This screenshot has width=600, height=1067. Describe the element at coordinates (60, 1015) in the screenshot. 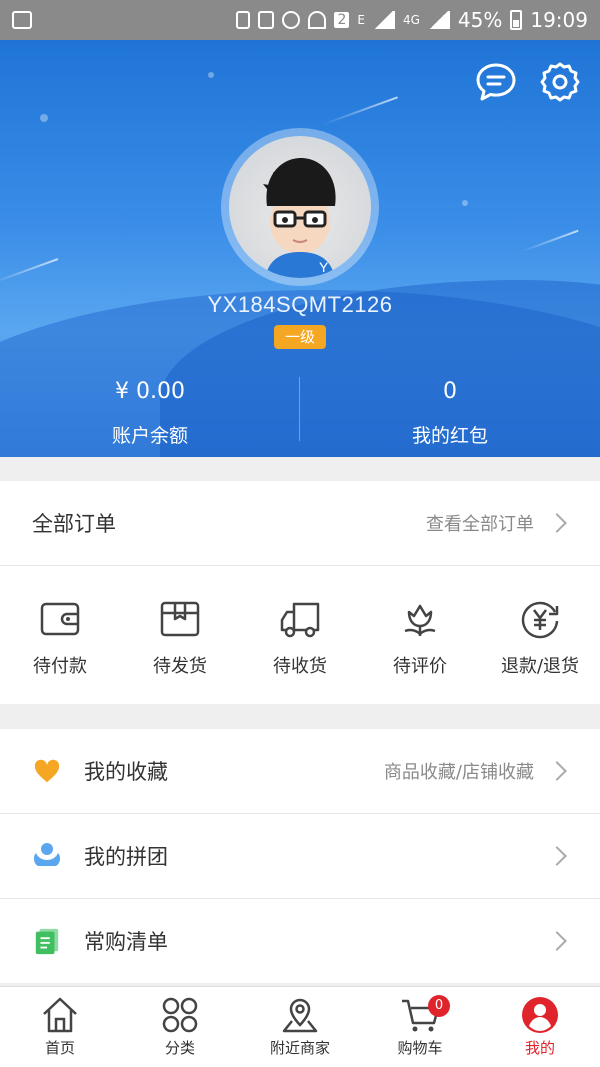

I see `home-icon` at that location.